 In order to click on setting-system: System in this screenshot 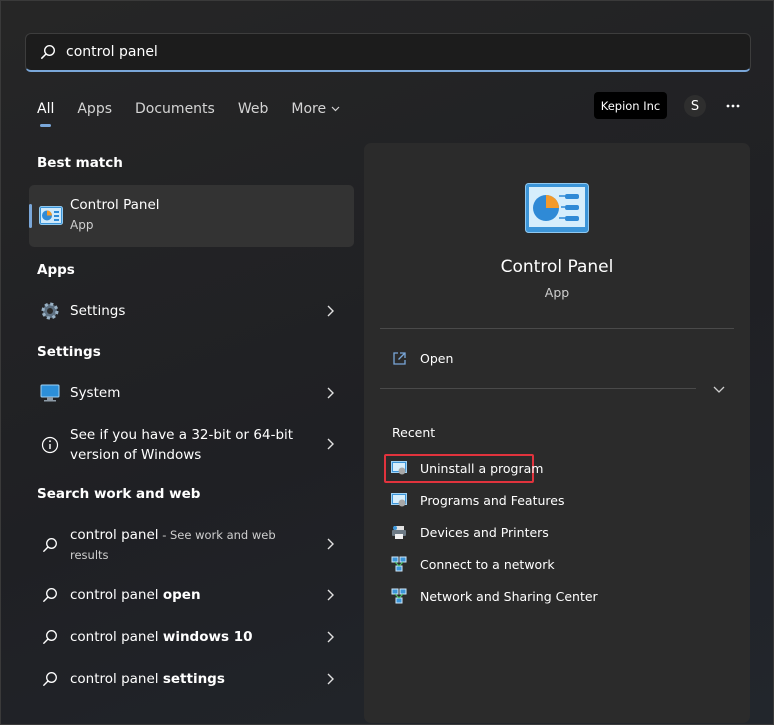, I will do `click(191, 393)`.